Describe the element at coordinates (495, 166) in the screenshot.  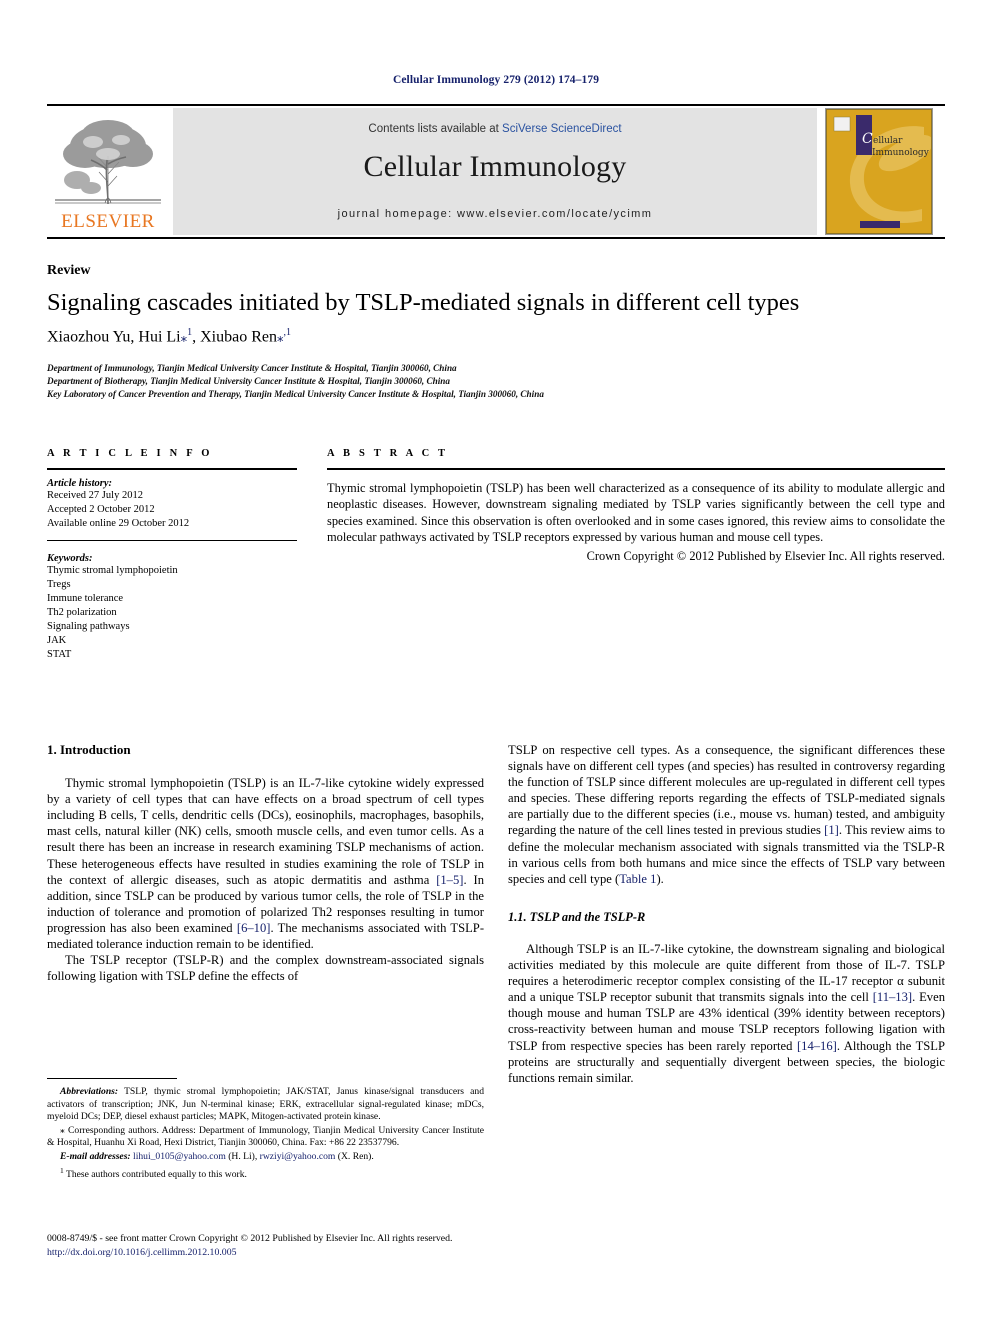
I see `journal-title: Cellular Immunology` at that location.